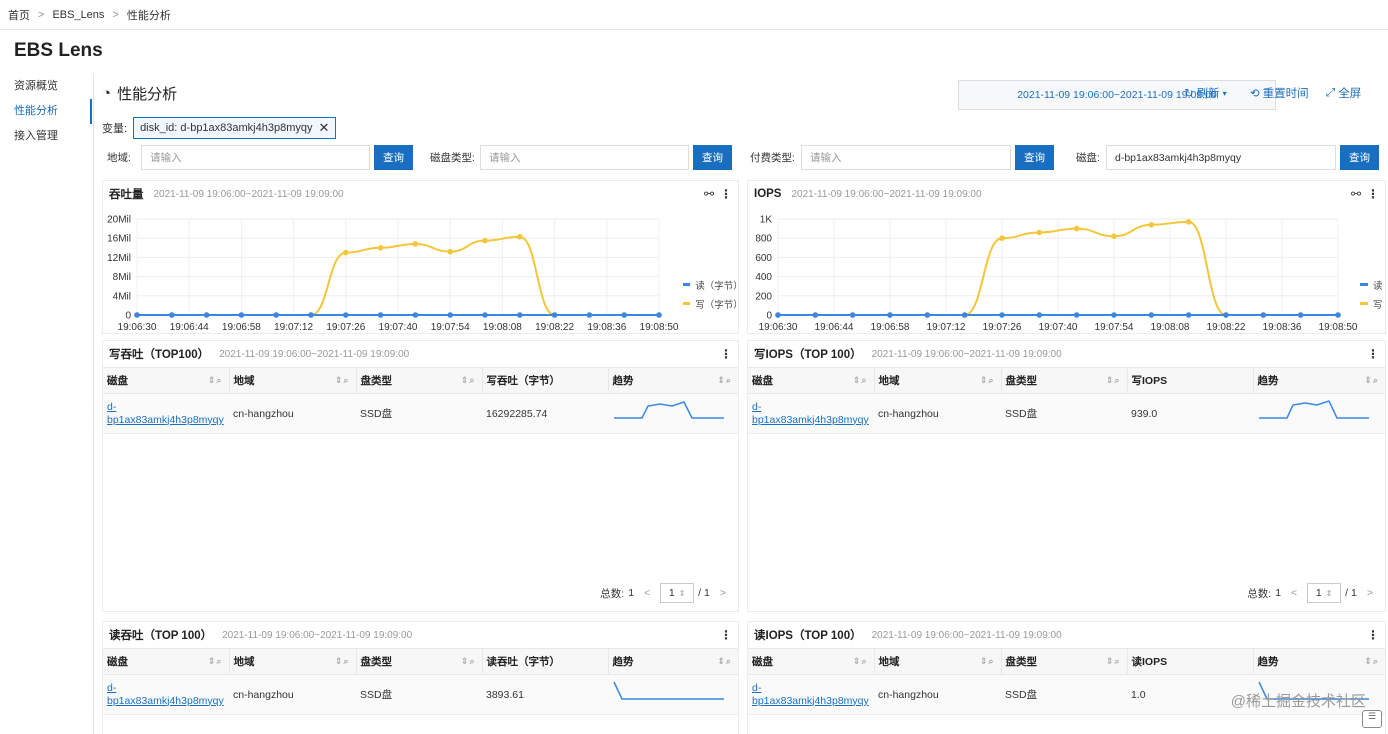 The height and width of the screenshot is (734, 1388). What do you see at coordinates (235, 128) in the screenshot?
I see `variable-tag: disk_id: d-bp1ax83amkj4h3p8myqy ✕` at bounding box center [235, 128].